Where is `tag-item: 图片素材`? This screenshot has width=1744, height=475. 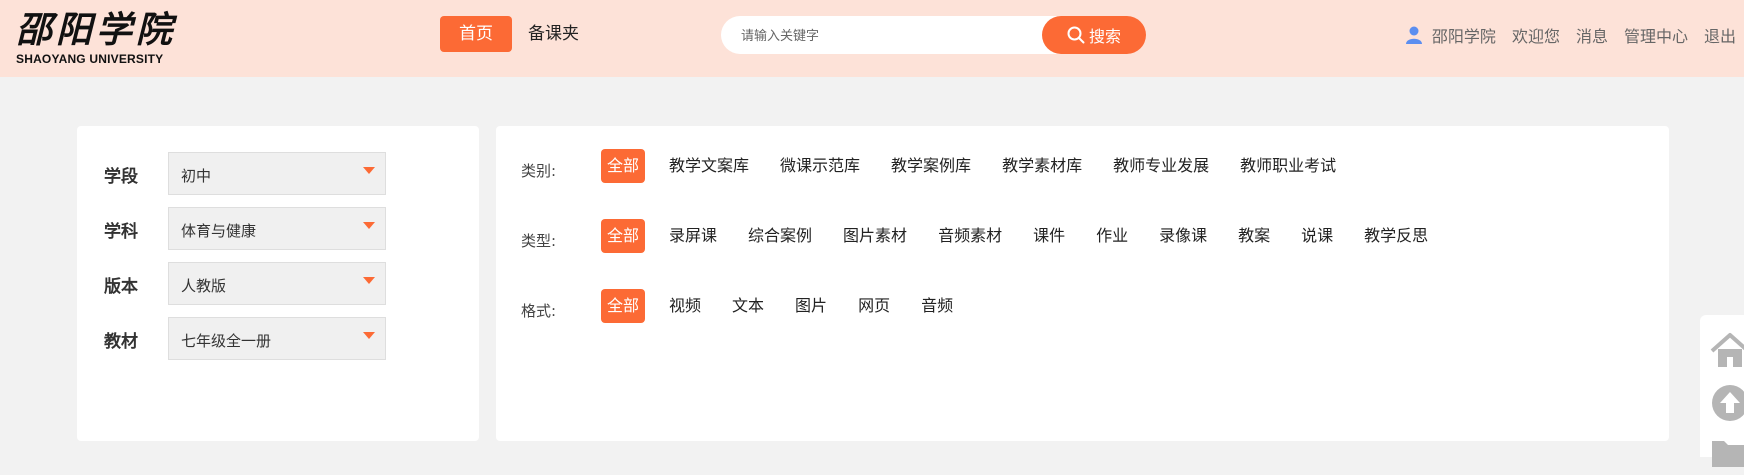 tag-item: 图片素材 is located at coordinates (875, 236).